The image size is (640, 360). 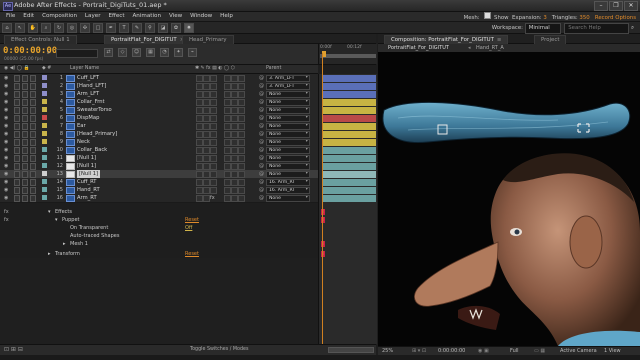 What do you see at coordinates (124, 28) in the screenshot?
I see `text-tool-icon: T` at bounding box center [124, 28].